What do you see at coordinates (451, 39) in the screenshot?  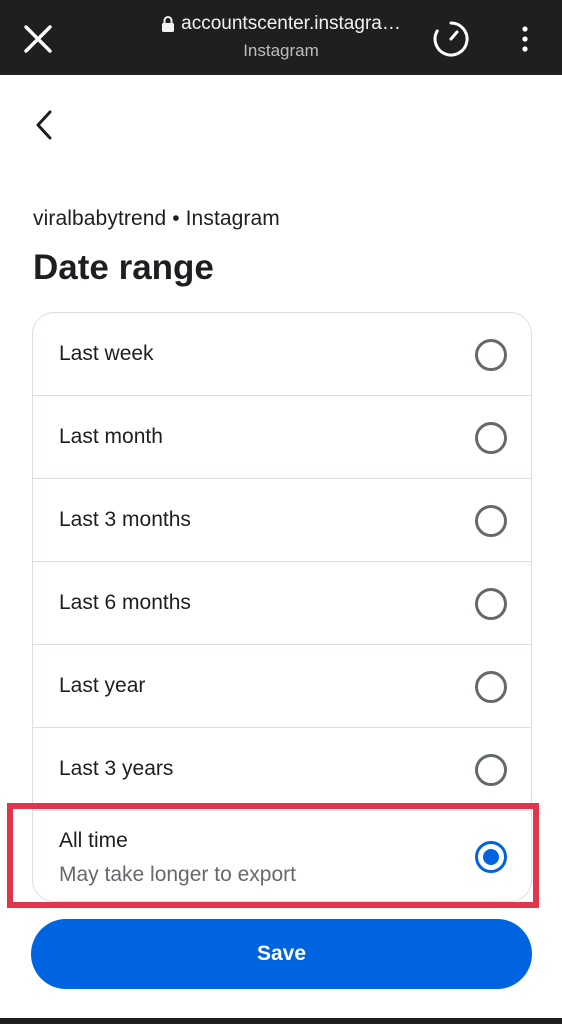 I see `loading-icon` at bounding box center [451, 39].